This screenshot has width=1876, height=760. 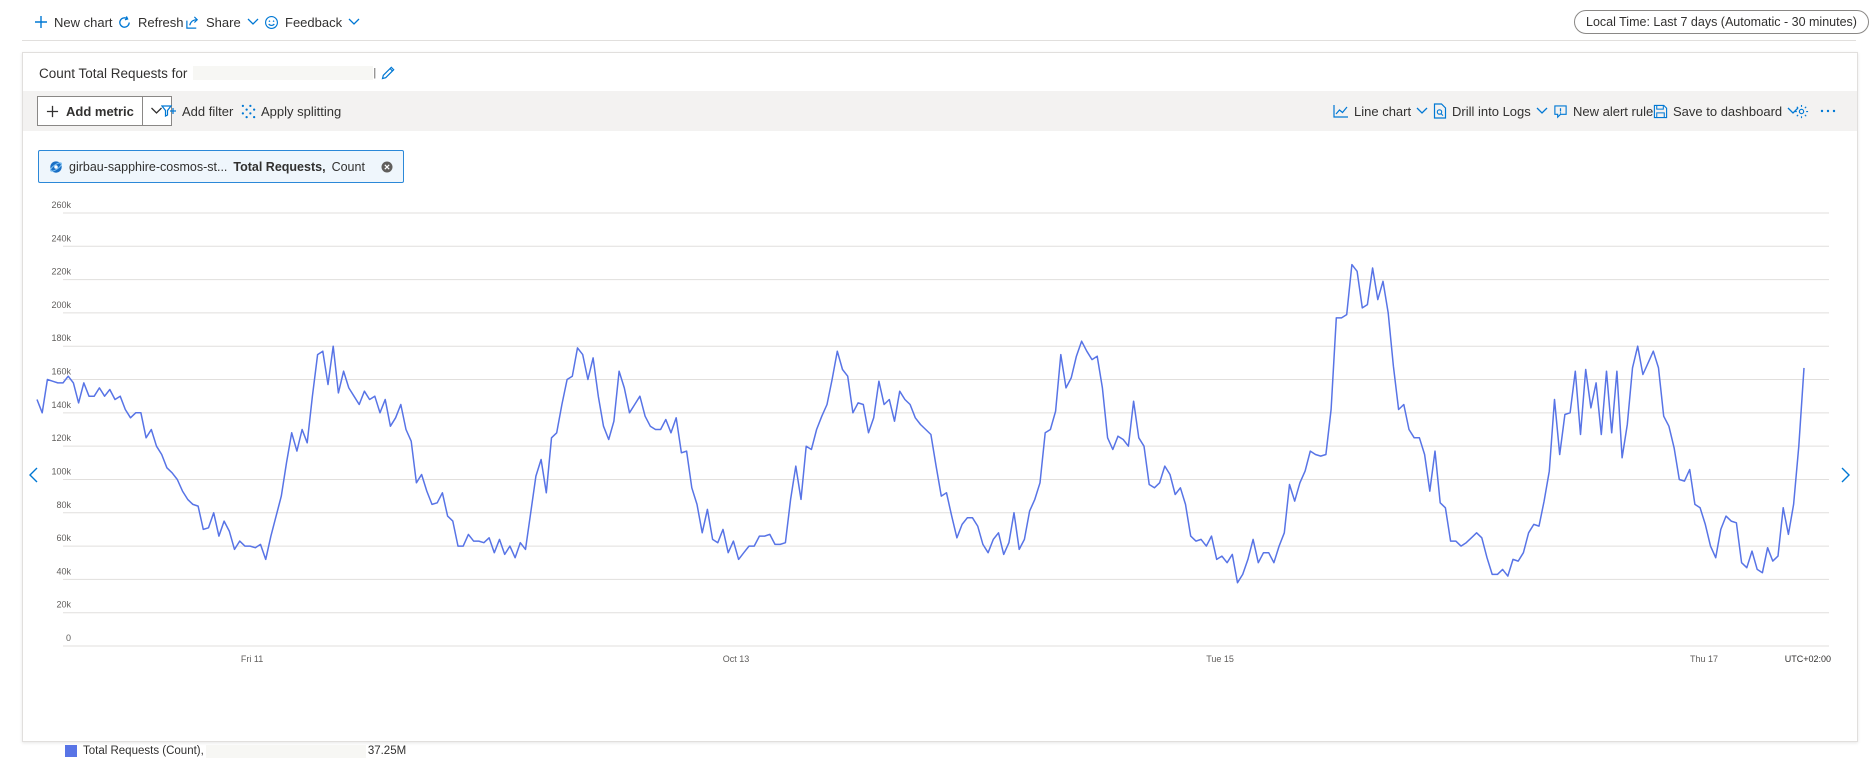 I want to click on feedback-button: Feedback, so click(x=312, y=22).